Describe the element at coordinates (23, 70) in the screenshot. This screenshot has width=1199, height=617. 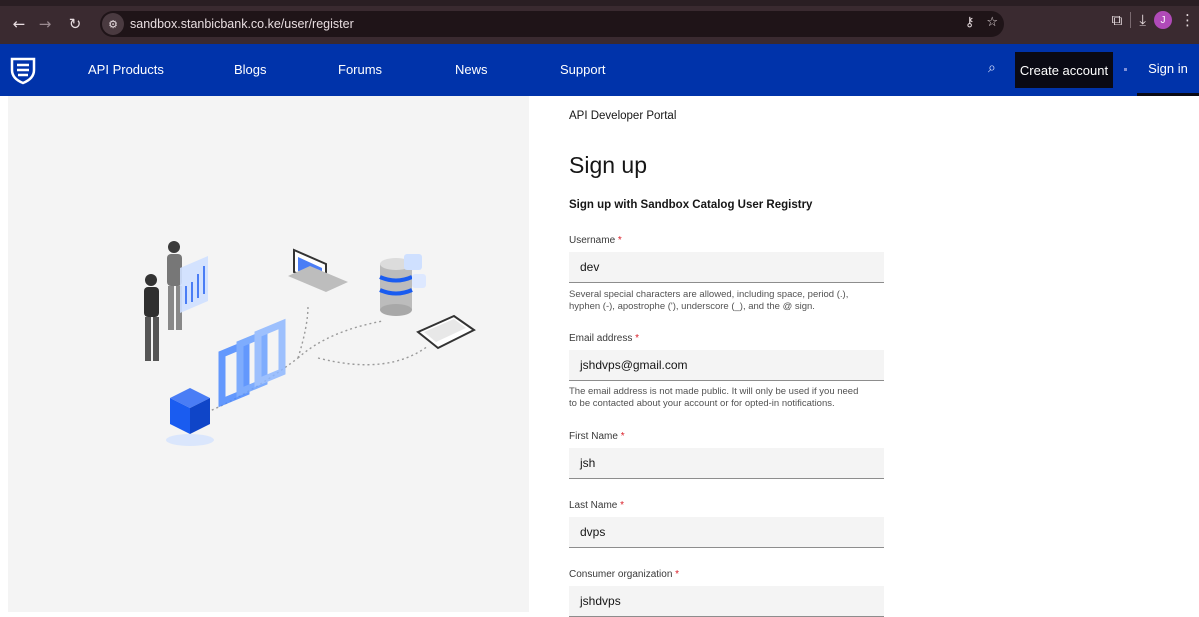
I see `stanbic-logo-icon` at that location.